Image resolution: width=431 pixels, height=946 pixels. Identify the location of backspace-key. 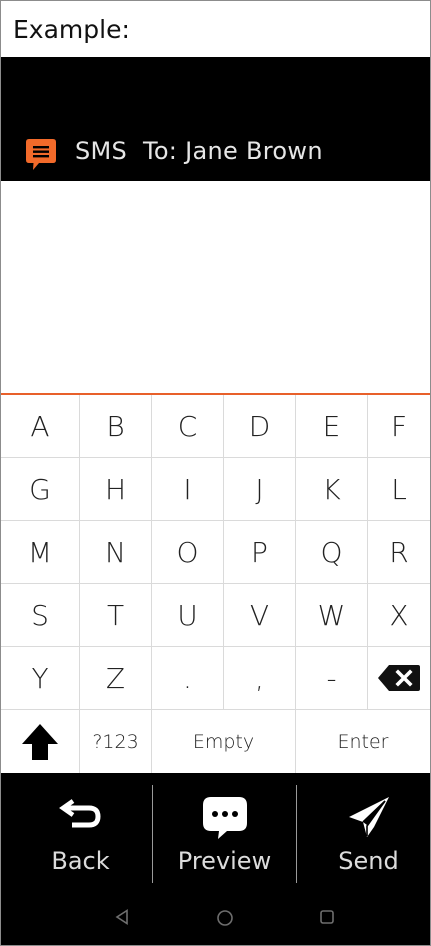
(399, 678).